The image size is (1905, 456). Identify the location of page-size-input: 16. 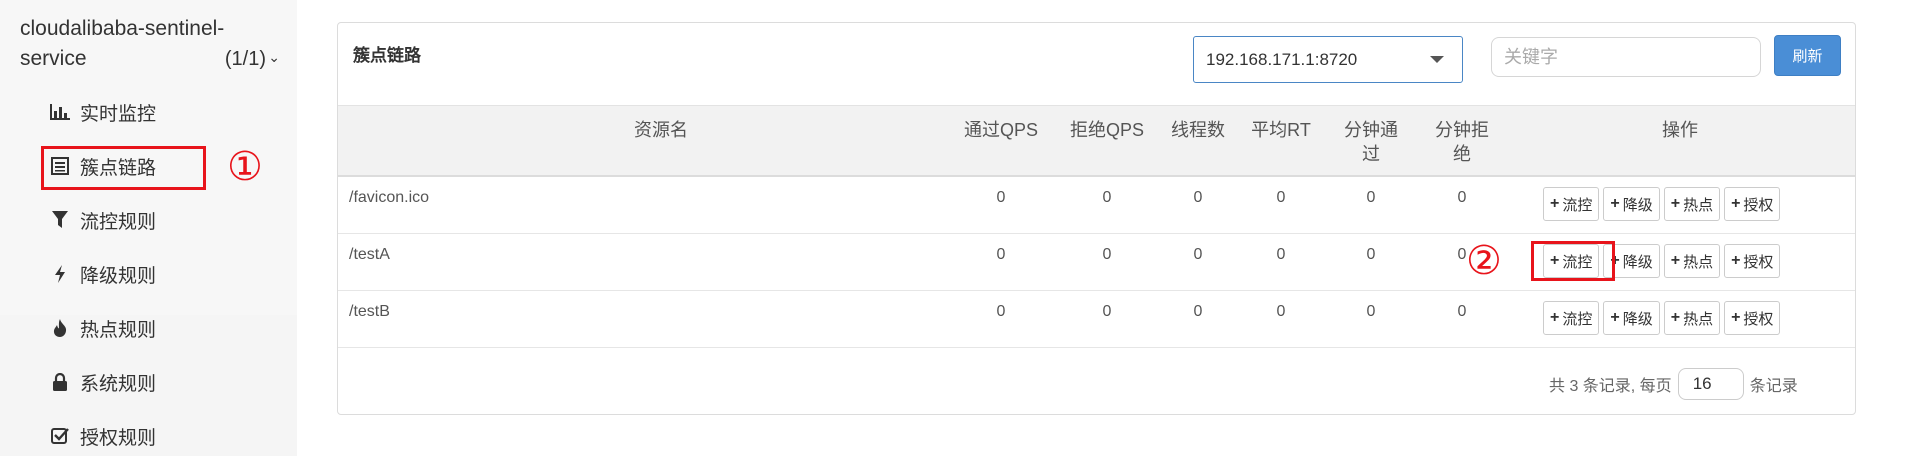
(1710, 384).